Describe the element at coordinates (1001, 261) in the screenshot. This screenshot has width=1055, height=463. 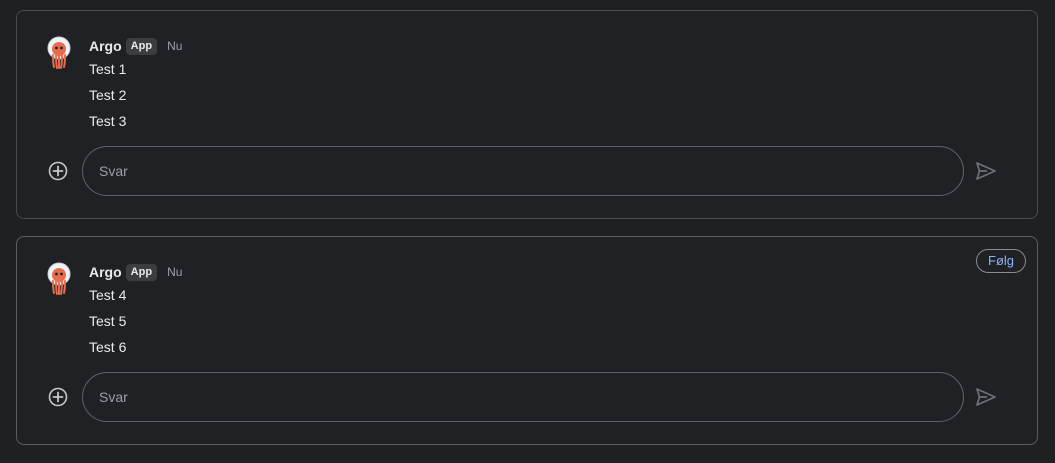
I see `follow-button: Følg` at that location.